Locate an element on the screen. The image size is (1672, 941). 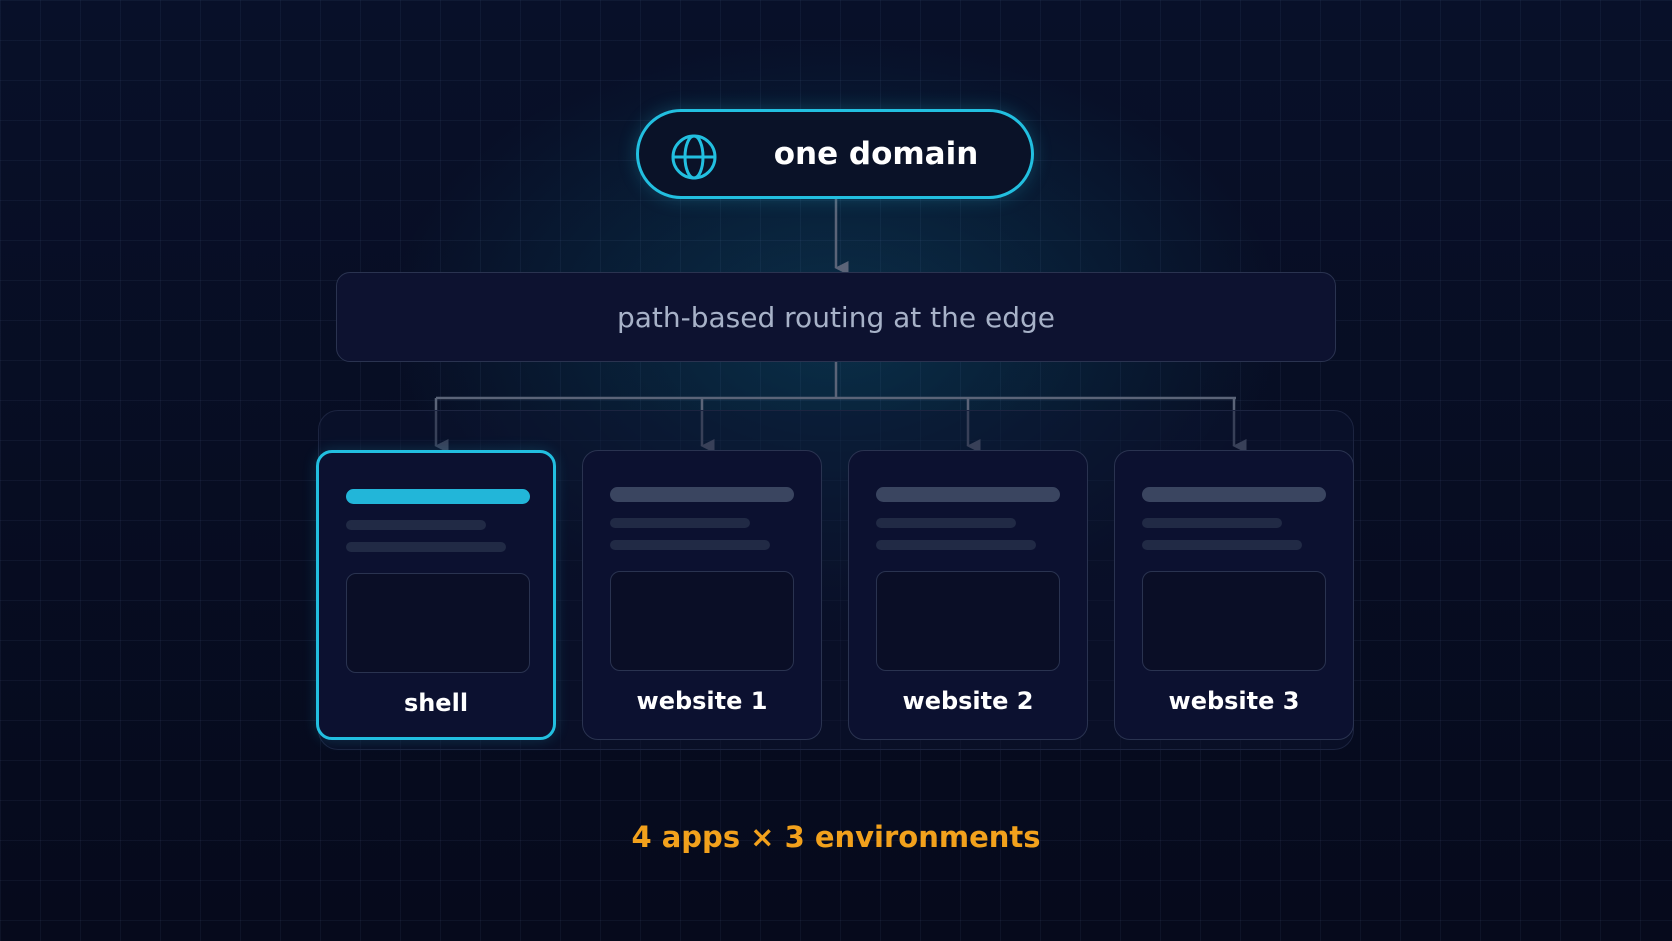
footer-note: 4 apps × 3 environments is located at coordinates (836, 837).